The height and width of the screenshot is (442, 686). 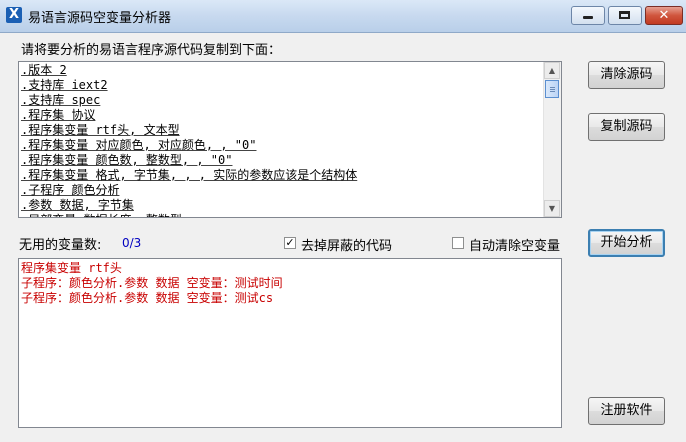 I want to click on remove-masked-label: 去掉屏蔽的代码, so click(x=346, y=244).